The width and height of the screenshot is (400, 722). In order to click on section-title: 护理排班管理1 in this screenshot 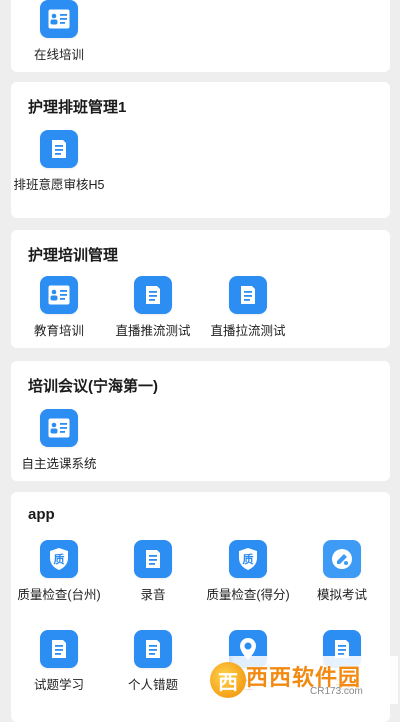, I will do `click(77, 107)`.